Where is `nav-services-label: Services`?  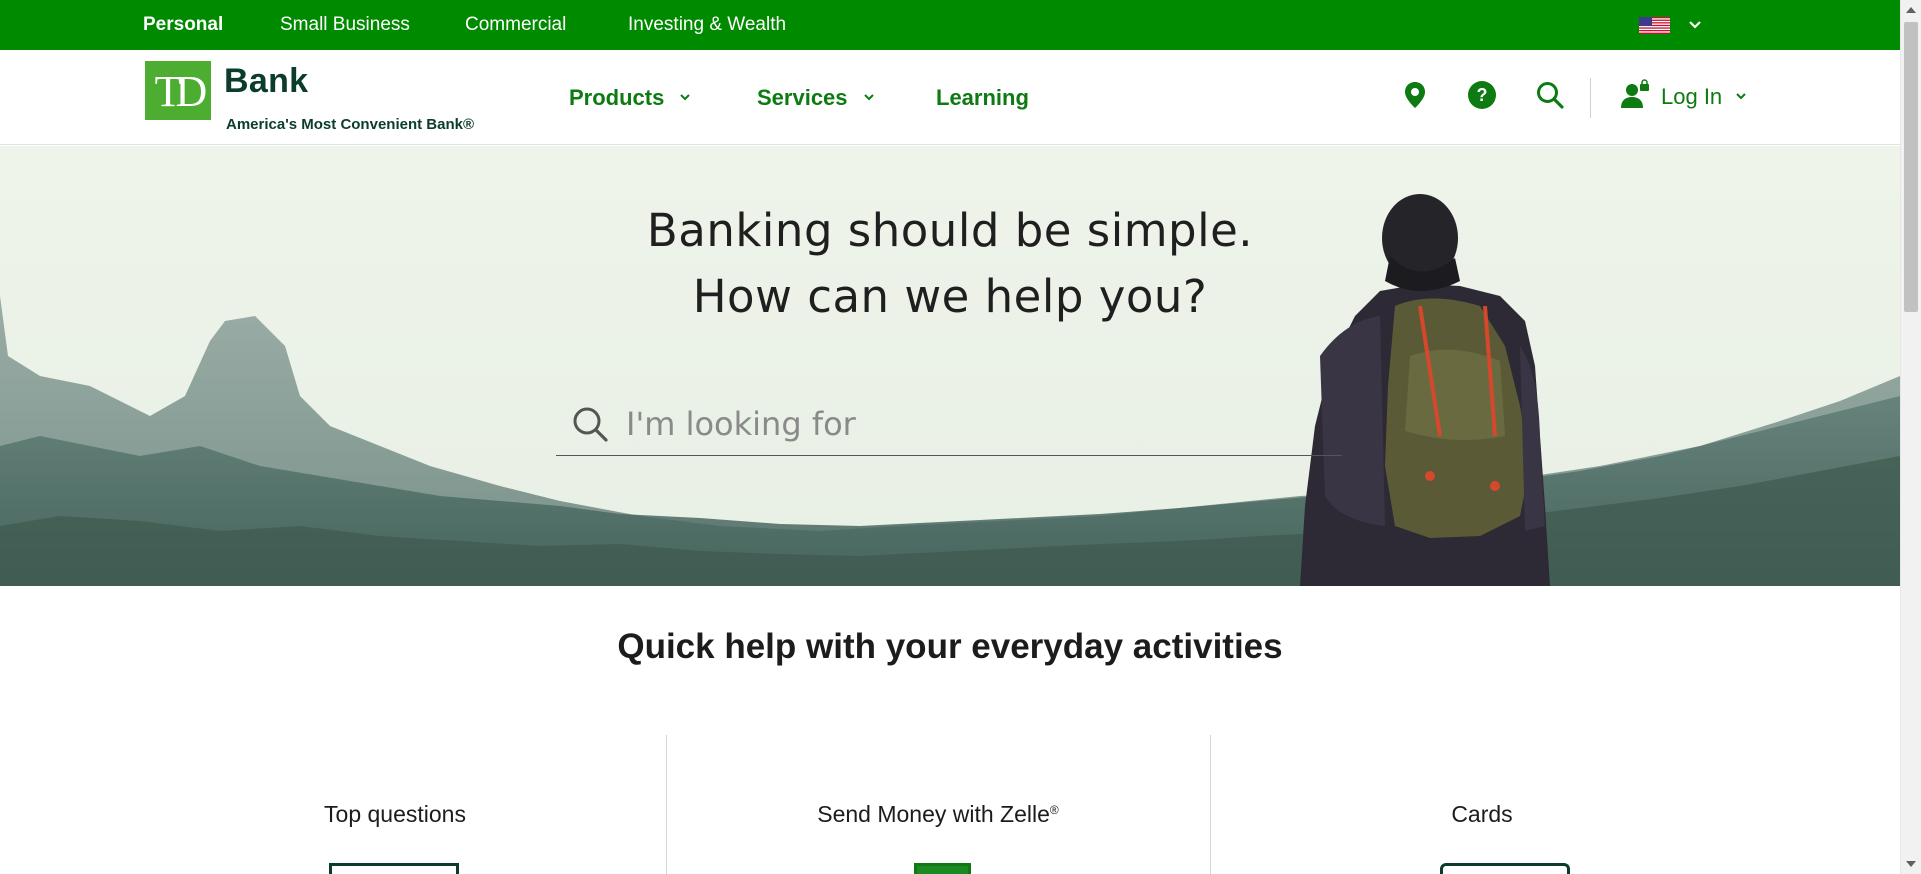
nav-services-label: Services is located at coordinates (802, 97).